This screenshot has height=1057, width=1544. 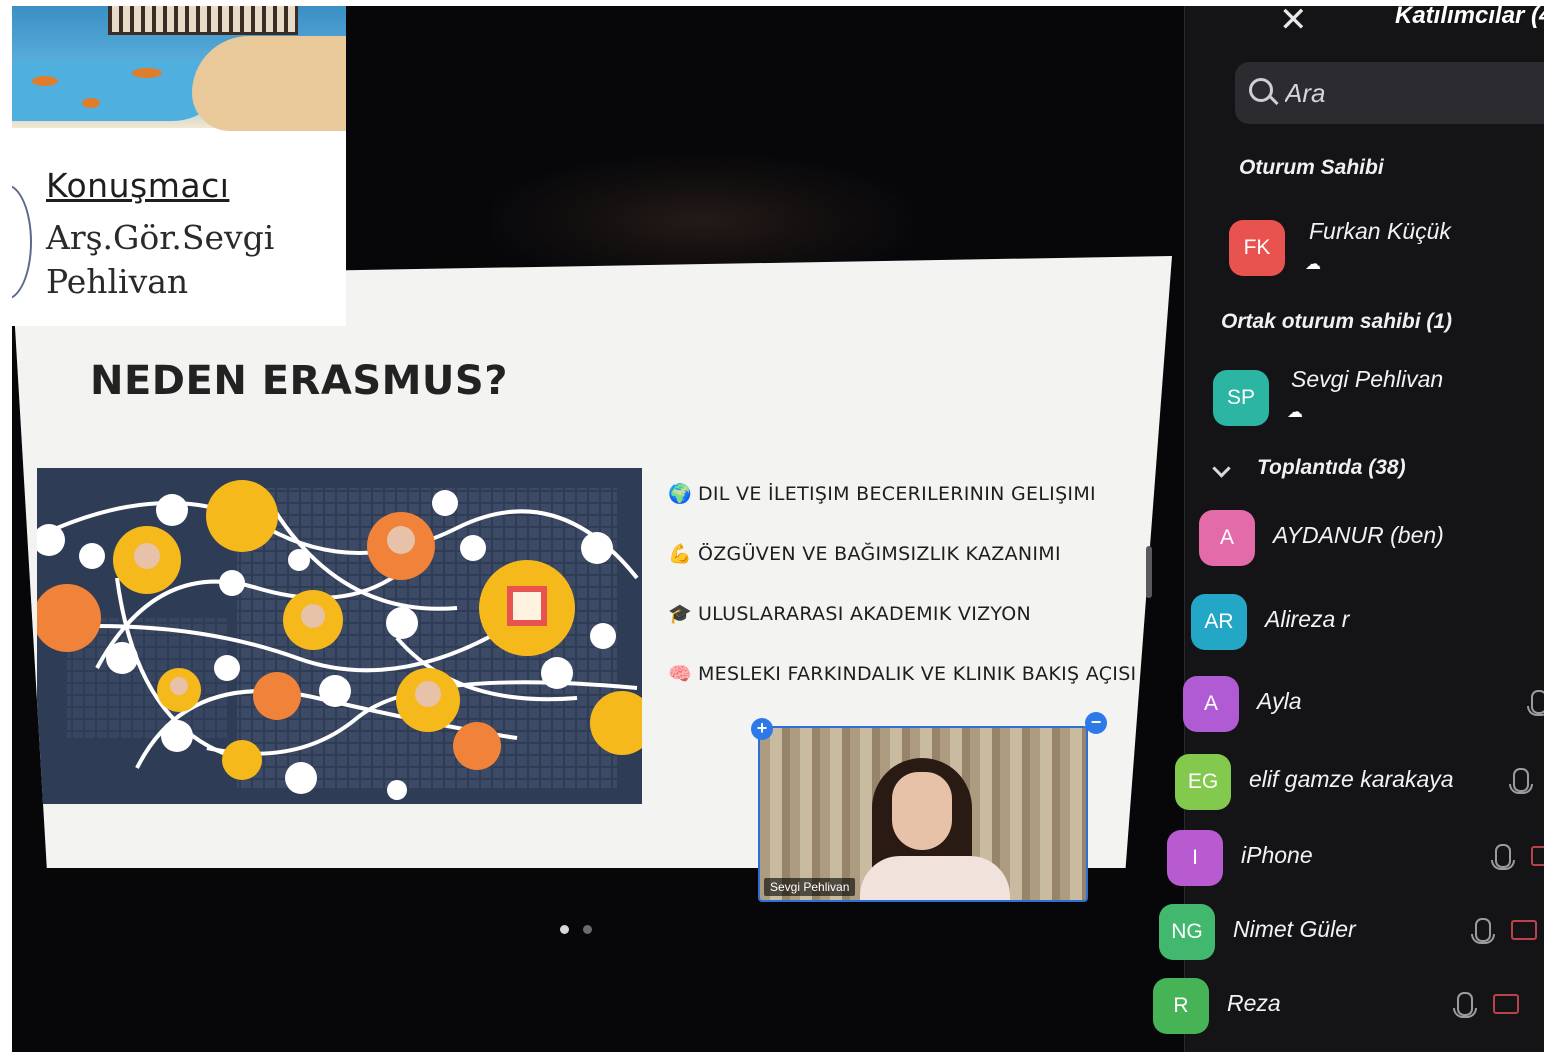 I want to click on university-seal-icon, so click(x=22, y=242).